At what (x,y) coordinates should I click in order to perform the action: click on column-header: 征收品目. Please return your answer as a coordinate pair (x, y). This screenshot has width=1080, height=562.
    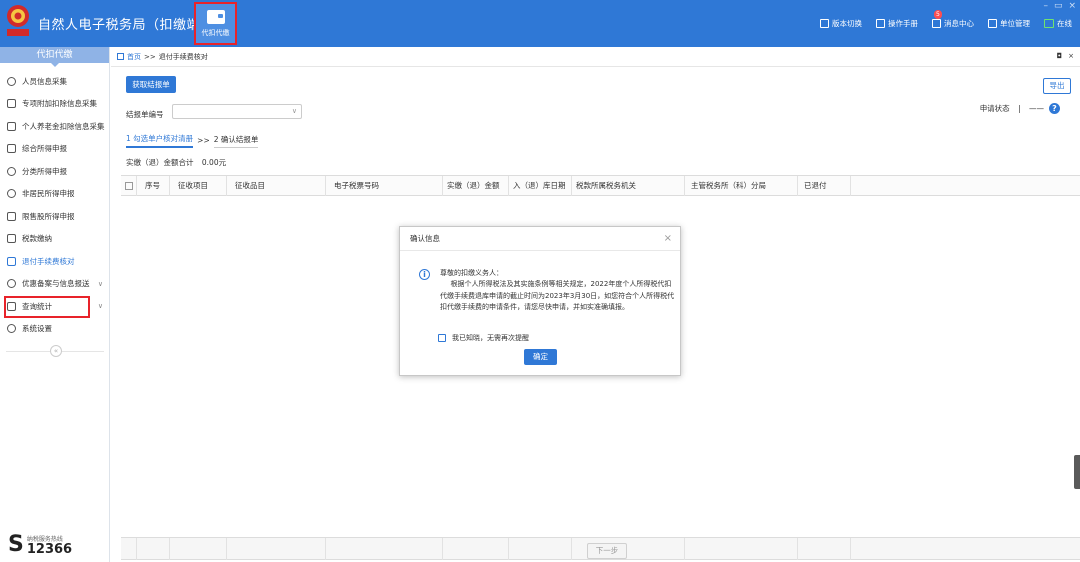
    Looking at the image, I should click on (276, 186).